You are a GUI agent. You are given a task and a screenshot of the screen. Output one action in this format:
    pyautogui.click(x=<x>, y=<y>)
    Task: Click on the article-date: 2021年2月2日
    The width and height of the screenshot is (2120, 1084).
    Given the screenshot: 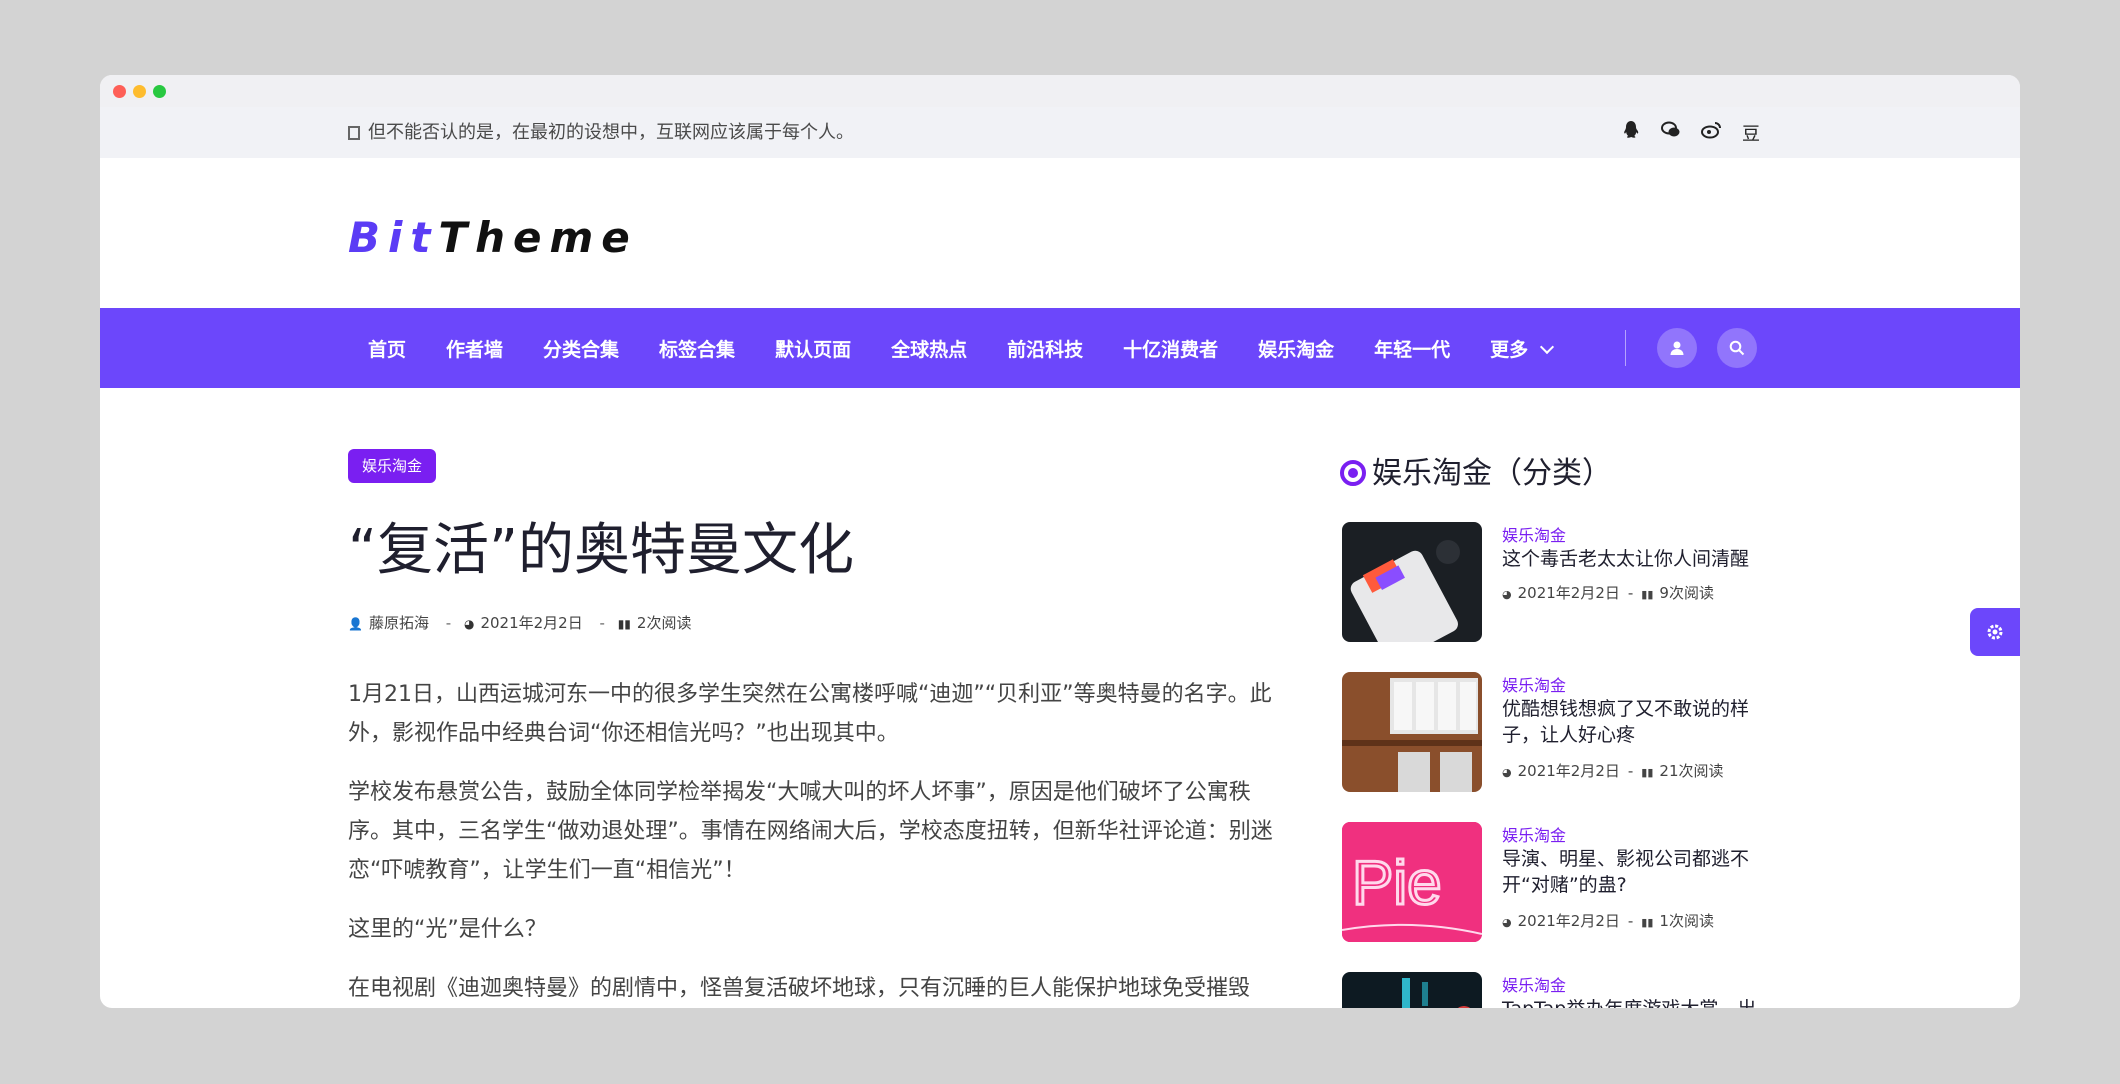 What is the action you would take?
    pyautogui.click(x=531, y=623)
    